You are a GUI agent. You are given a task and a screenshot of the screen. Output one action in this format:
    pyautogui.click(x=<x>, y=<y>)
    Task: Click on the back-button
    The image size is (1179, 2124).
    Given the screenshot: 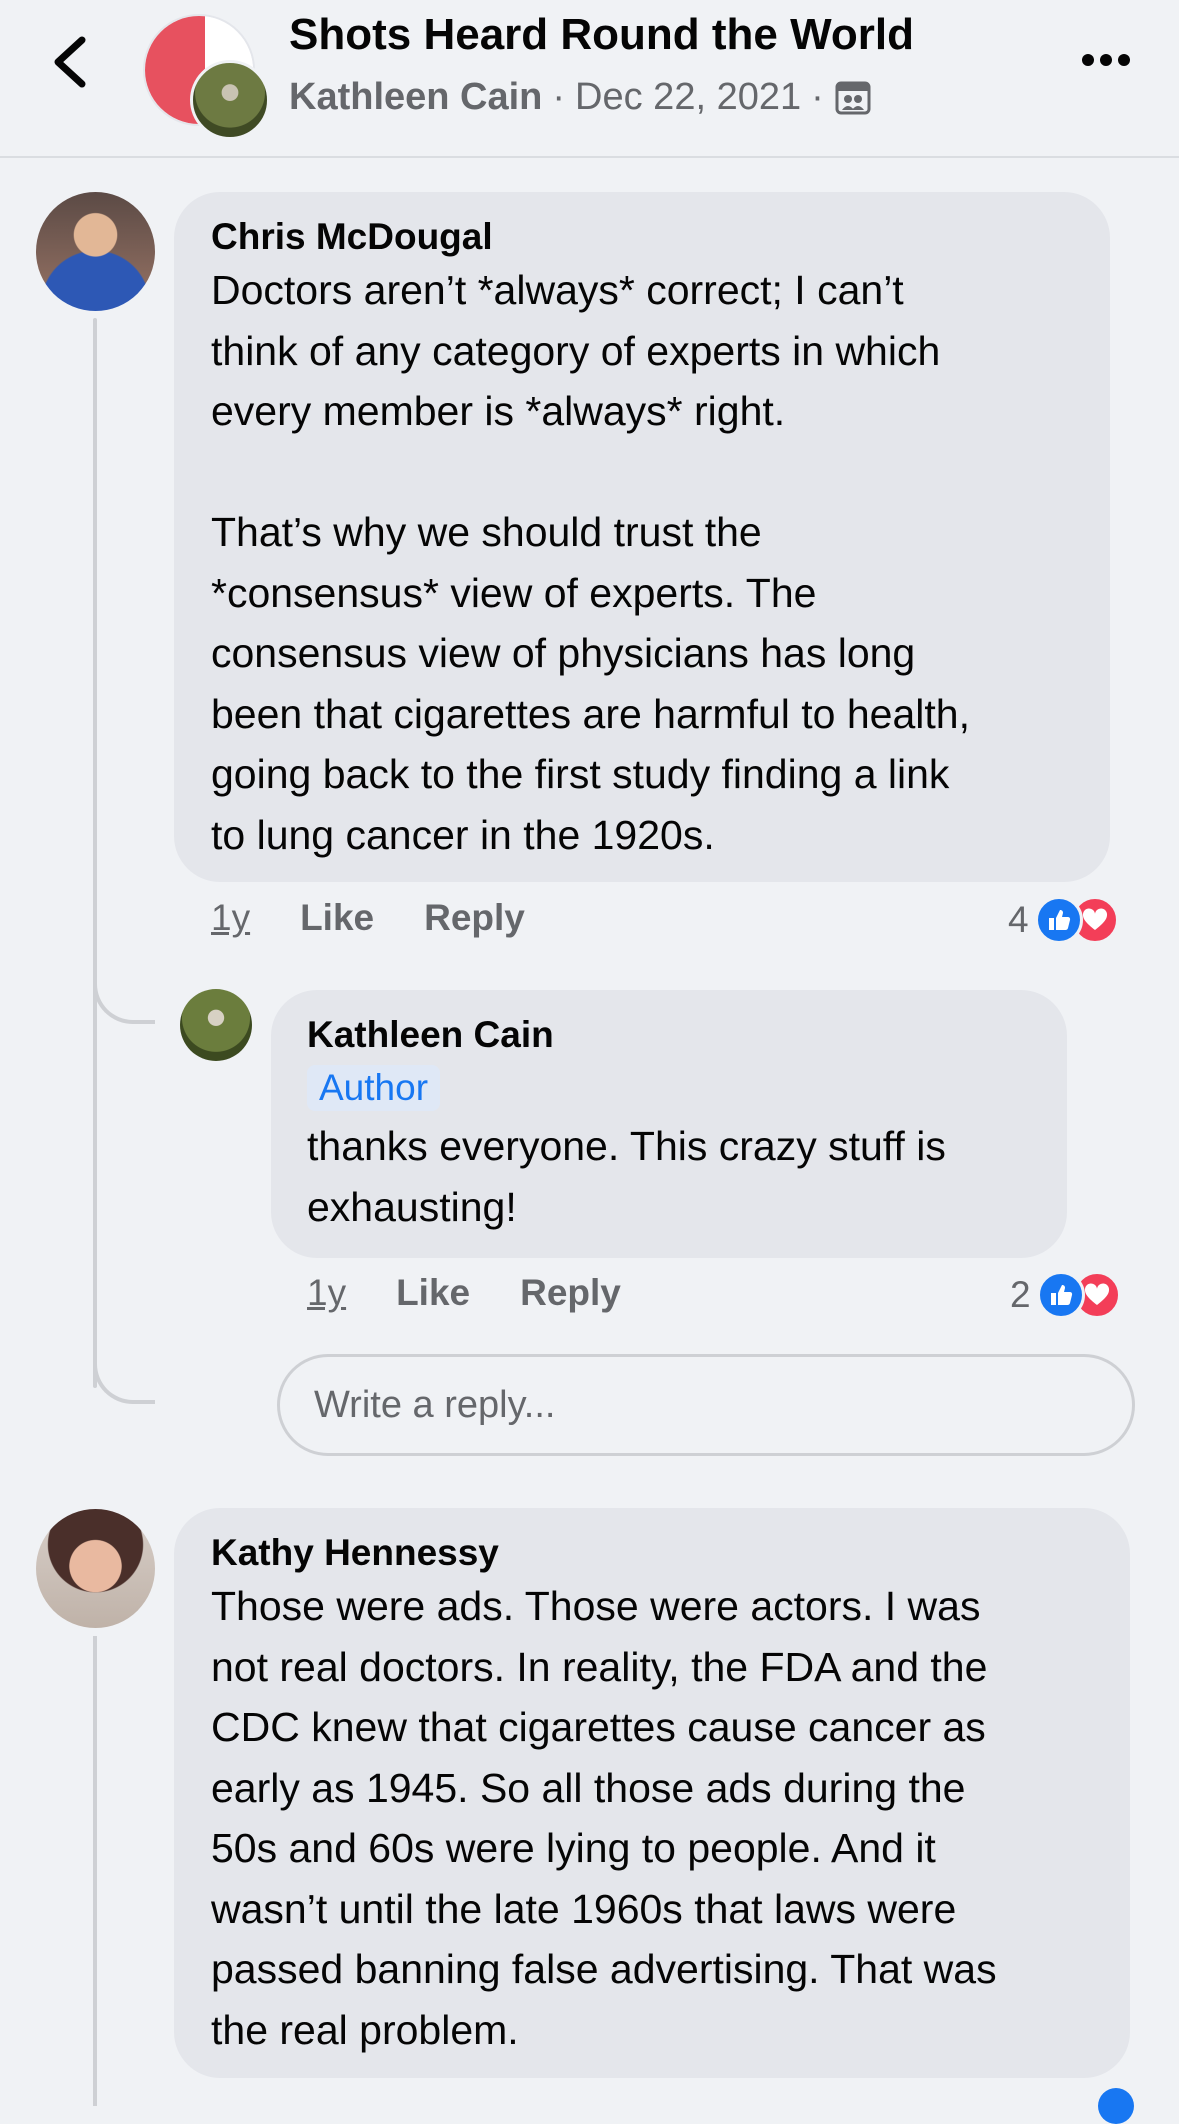 What is the action you would take?
    pyautogui.click(x=72, y=62)
    